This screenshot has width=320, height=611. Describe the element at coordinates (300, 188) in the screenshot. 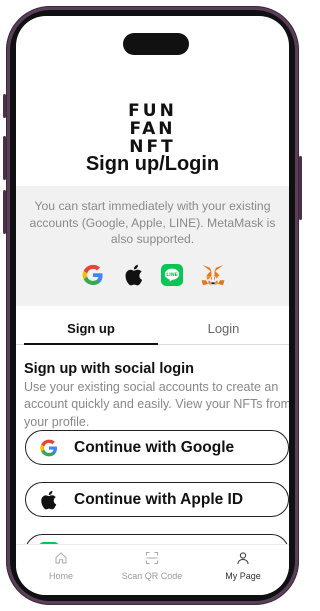

I see `power-button` at that location.